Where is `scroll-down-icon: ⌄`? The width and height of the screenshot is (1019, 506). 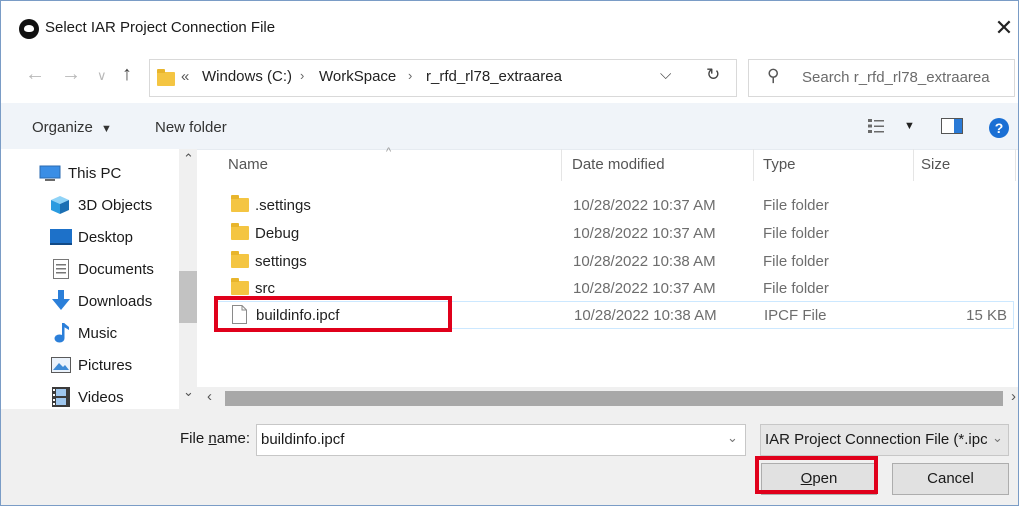 scroll-down-icon: ⌄ is located at coordinates (188, 392).